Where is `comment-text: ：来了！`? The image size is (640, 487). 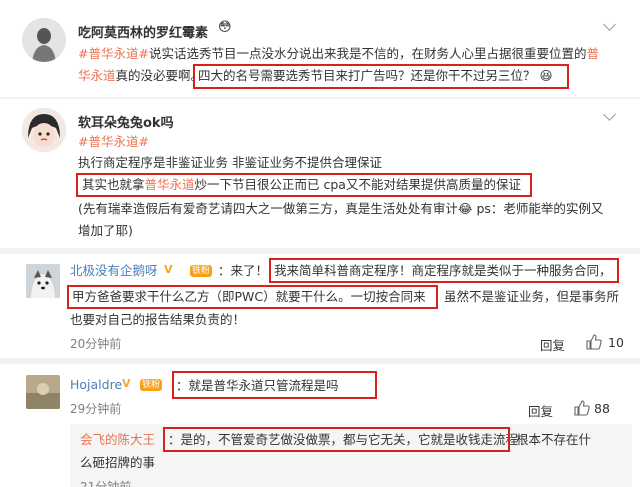 comment-text: ：来了！ is located at coordinates (243, 270).